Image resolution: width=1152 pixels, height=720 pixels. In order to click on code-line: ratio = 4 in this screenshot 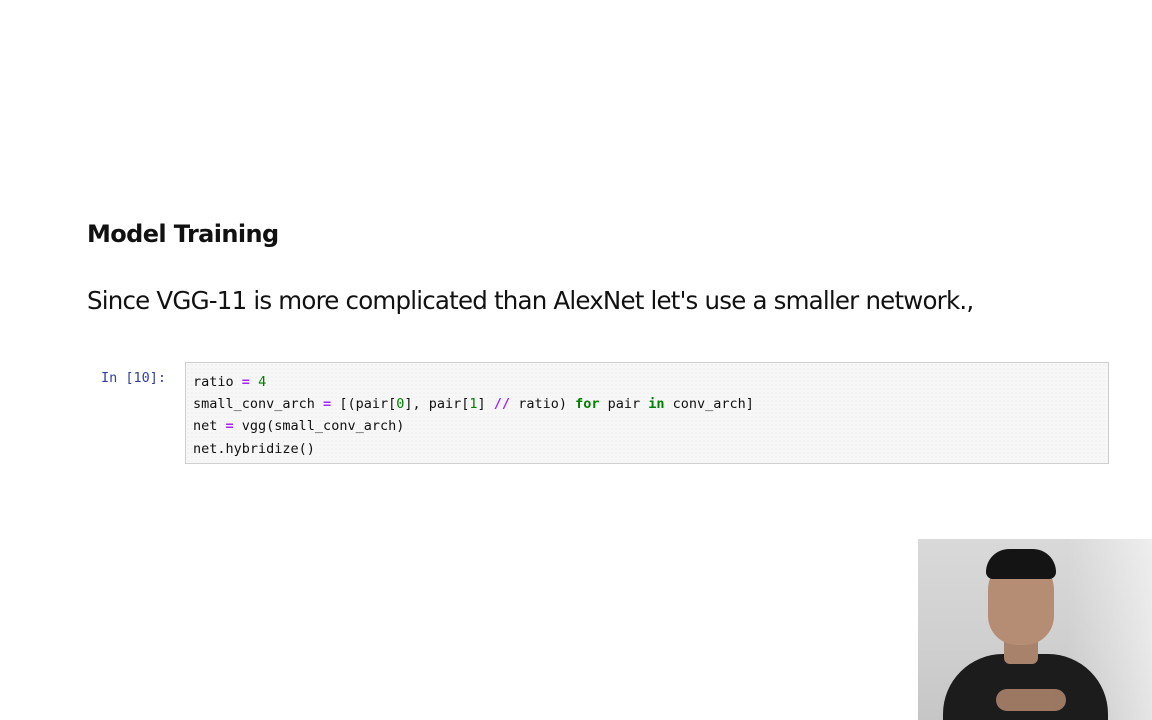, I will do `click(473, 382)`.